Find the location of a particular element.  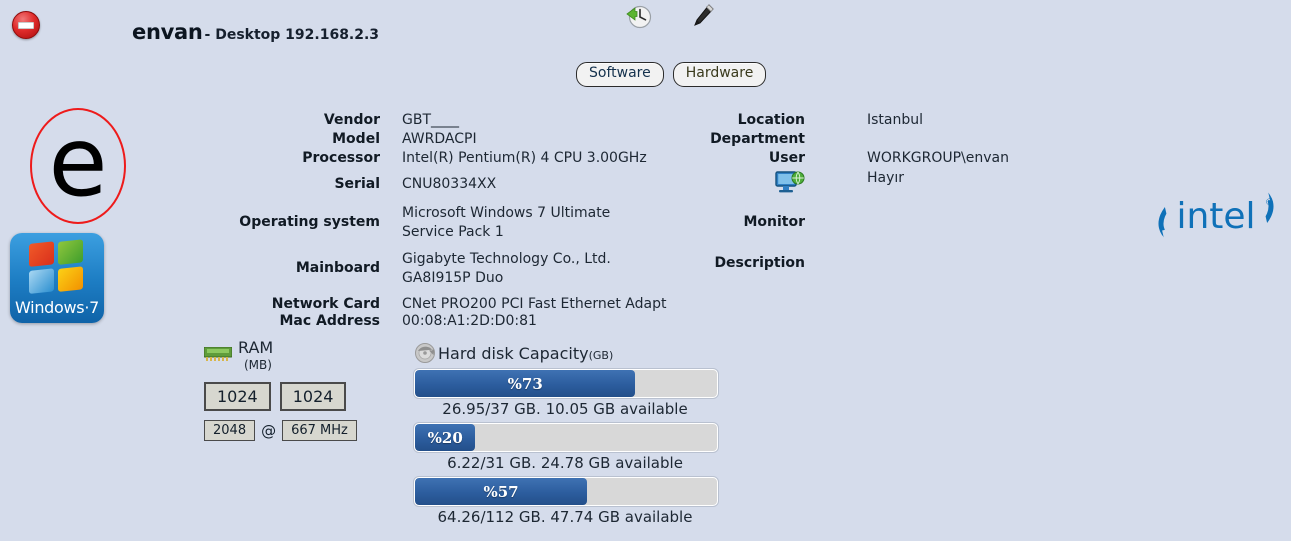

disk-usage-percent-label: %57 is located at coordinates (501, 491).